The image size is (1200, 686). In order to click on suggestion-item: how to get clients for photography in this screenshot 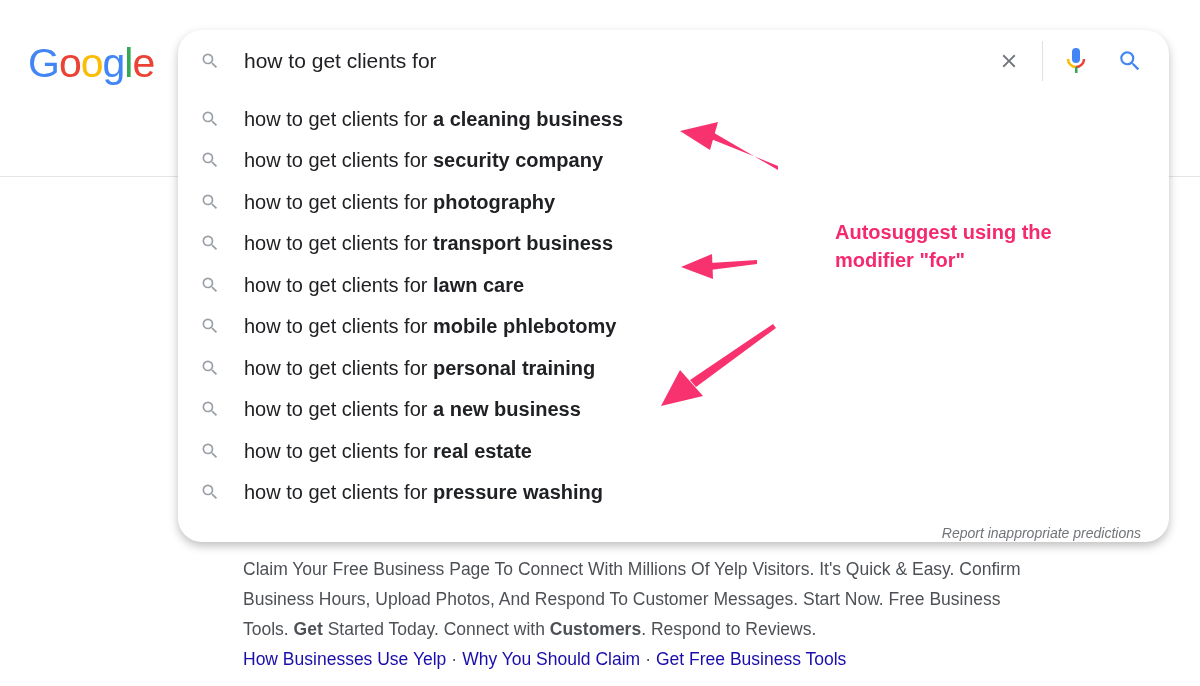, I will do `click(400, 201)`.